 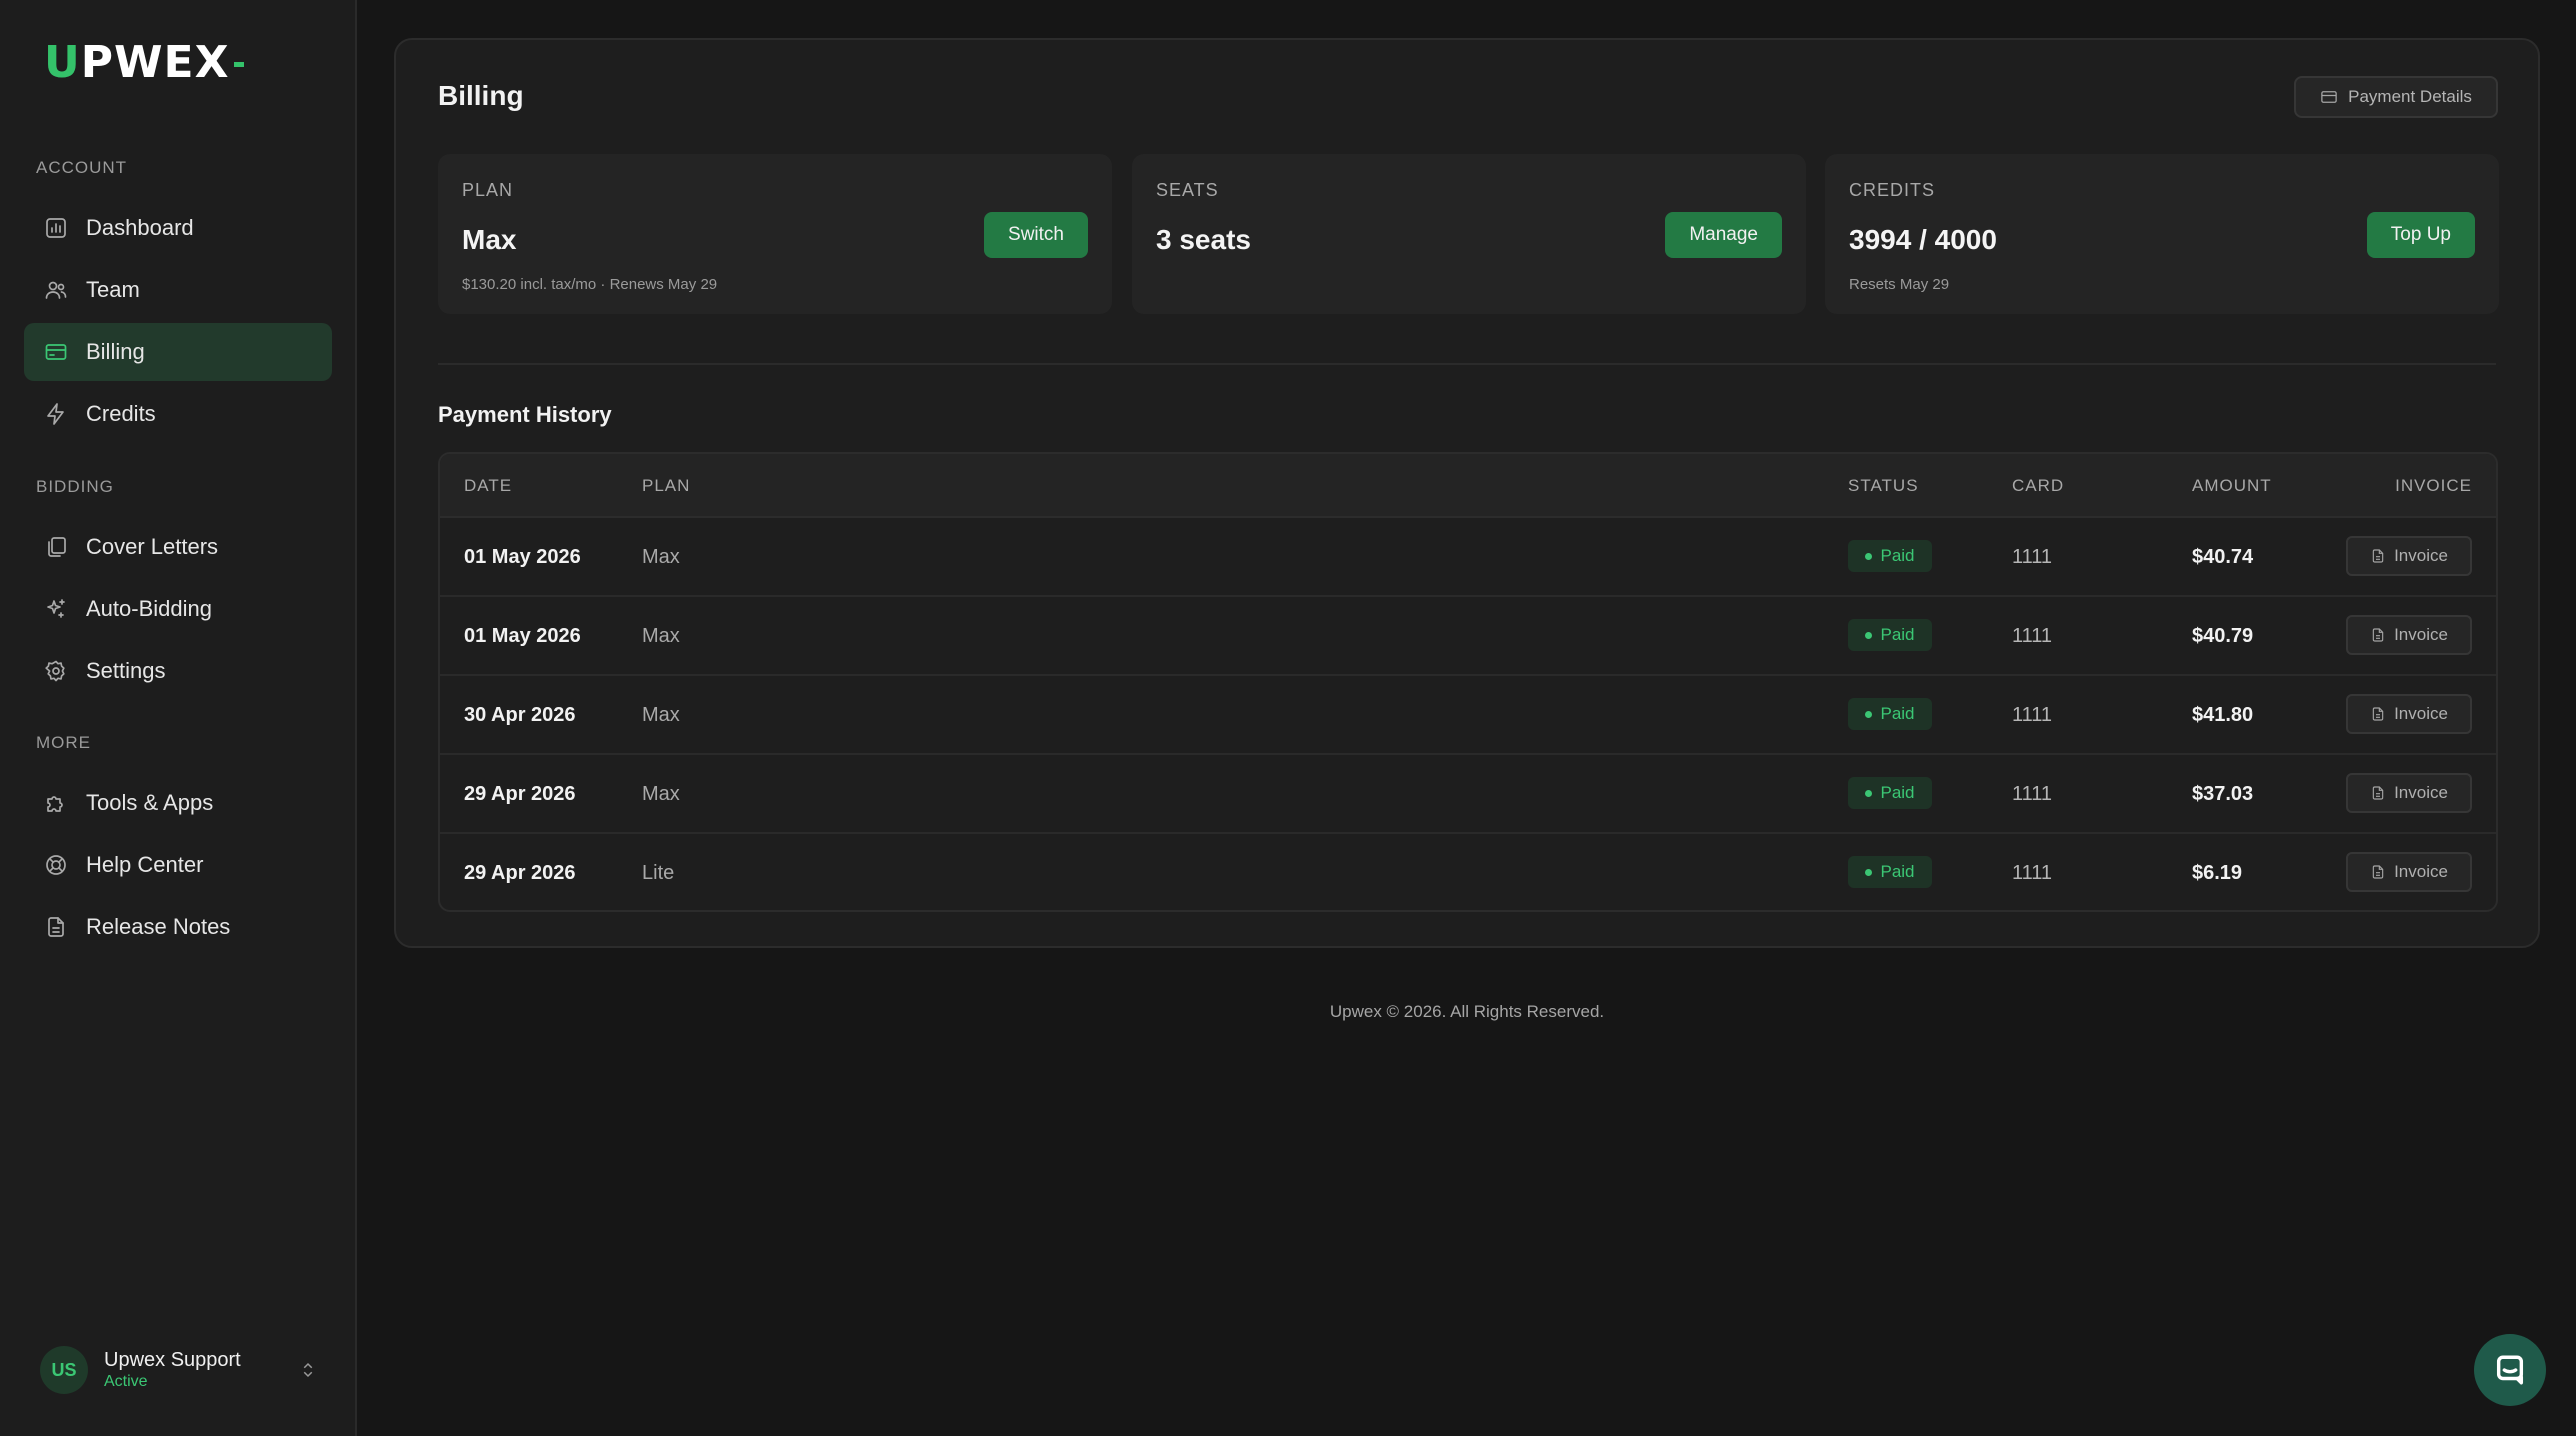 What do you see at coordinates (62, 62) in the screenshot?
I see `logo-u: U` at bounding box center [62, 62].